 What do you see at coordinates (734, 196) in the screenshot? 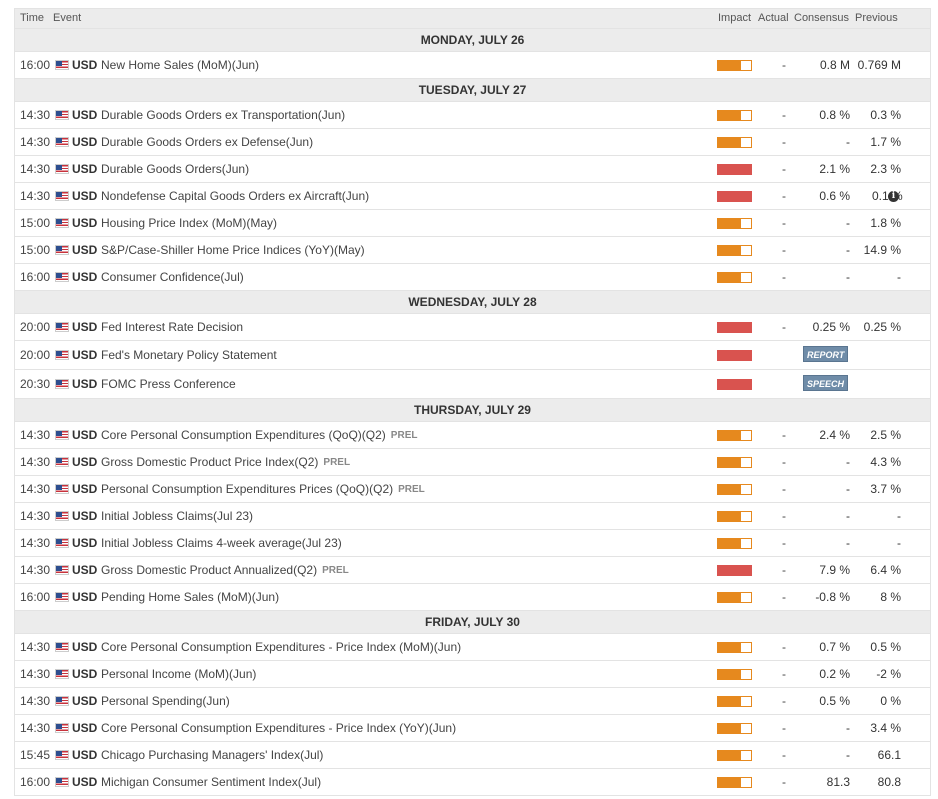
I see `impact-indicator` at bounding box center [734, 196].